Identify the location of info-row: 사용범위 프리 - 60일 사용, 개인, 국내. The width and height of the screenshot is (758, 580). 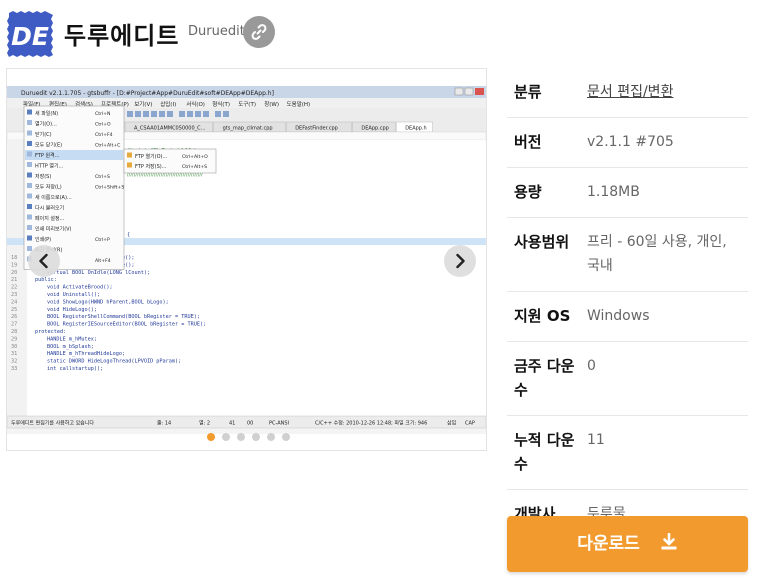
(627, 255).